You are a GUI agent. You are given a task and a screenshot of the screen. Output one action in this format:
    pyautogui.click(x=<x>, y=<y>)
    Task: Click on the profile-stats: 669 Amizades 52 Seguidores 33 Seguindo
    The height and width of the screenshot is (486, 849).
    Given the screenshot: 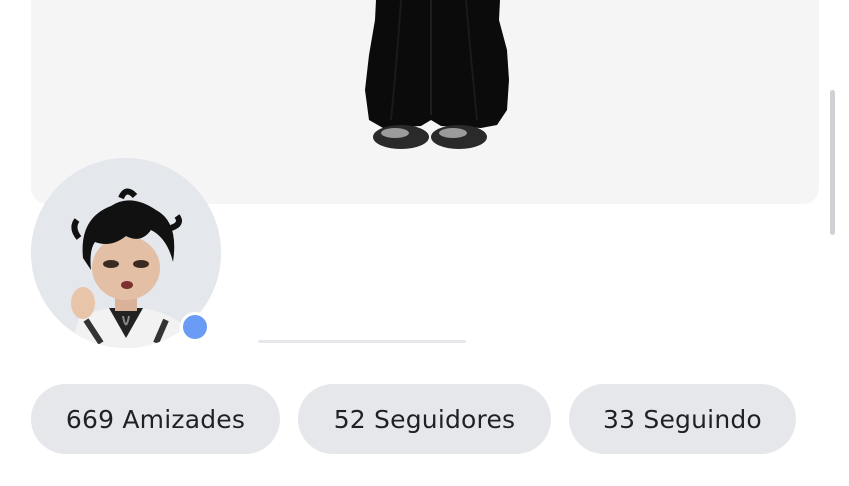 What is the action you would take?
    pyautogui.click(x=413, y=419)
    